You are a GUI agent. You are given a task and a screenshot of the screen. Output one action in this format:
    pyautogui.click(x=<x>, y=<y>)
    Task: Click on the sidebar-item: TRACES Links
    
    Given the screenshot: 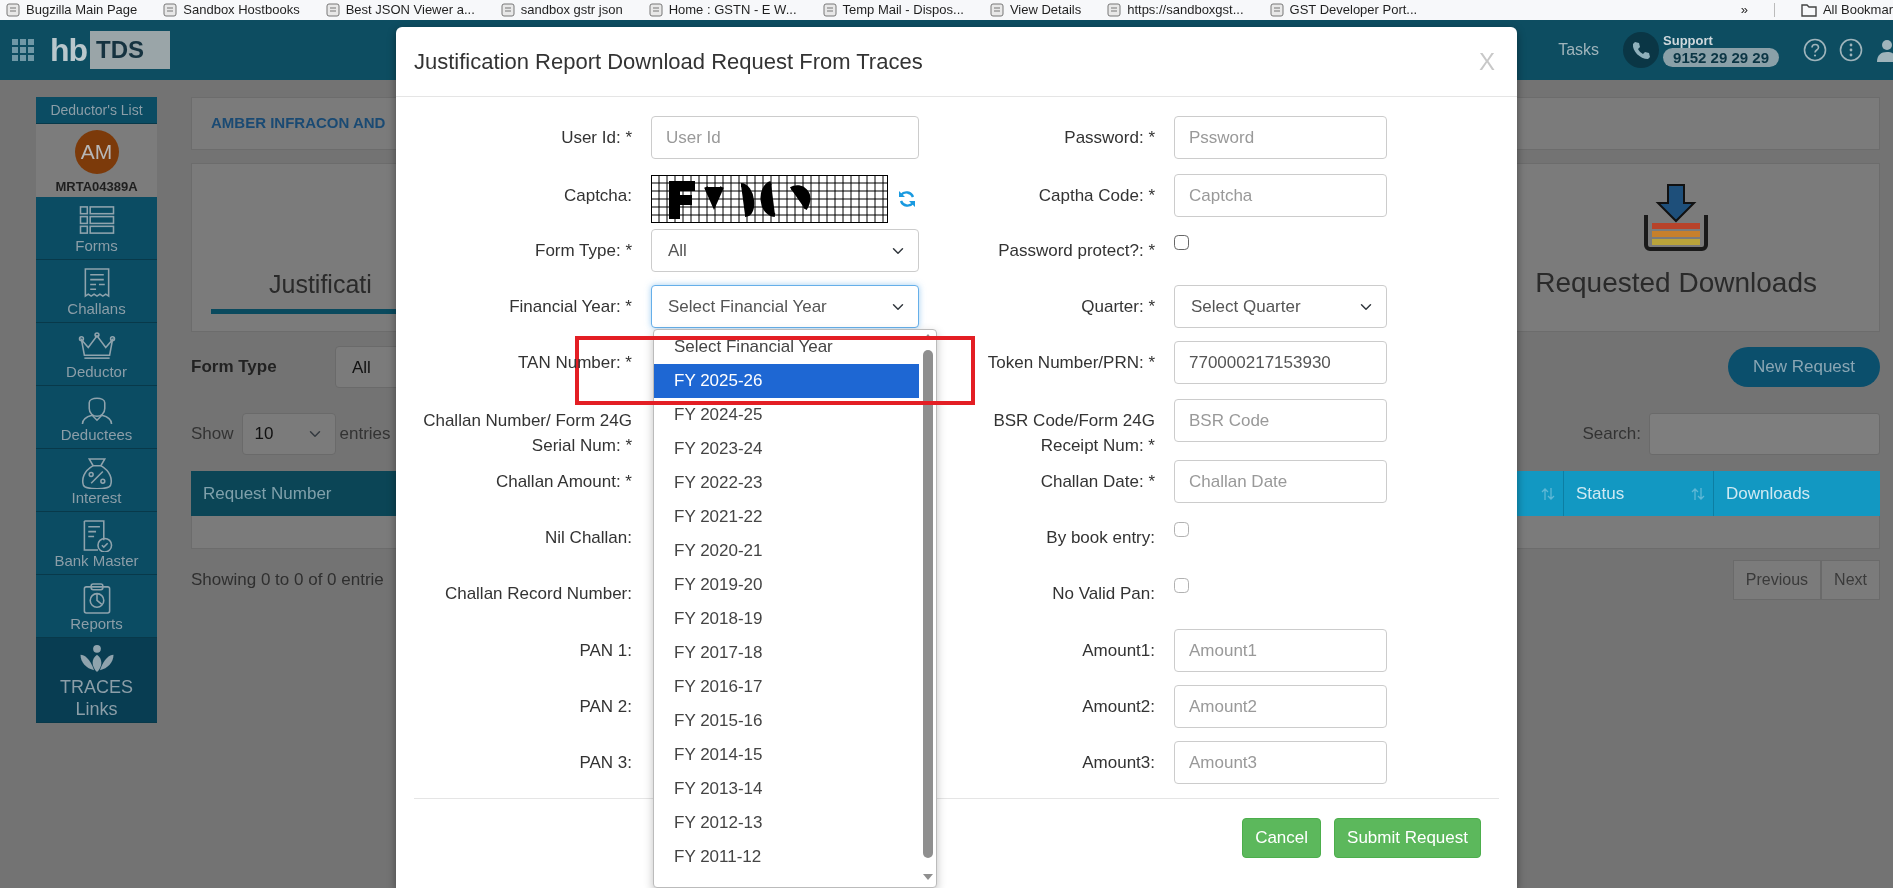 What is the action you would take?
    pyautogui.click(x=96, y=680)
    